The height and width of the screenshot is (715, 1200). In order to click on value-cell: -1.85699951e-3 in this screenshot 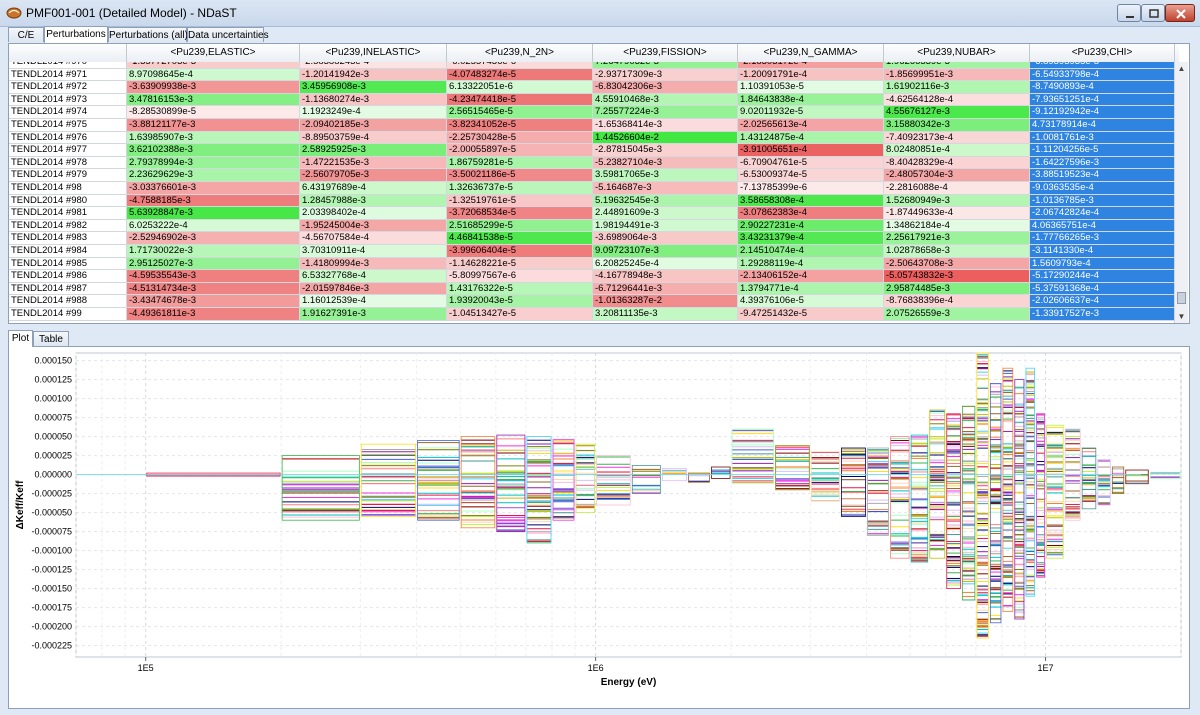, I will do `click(957, 75)`.